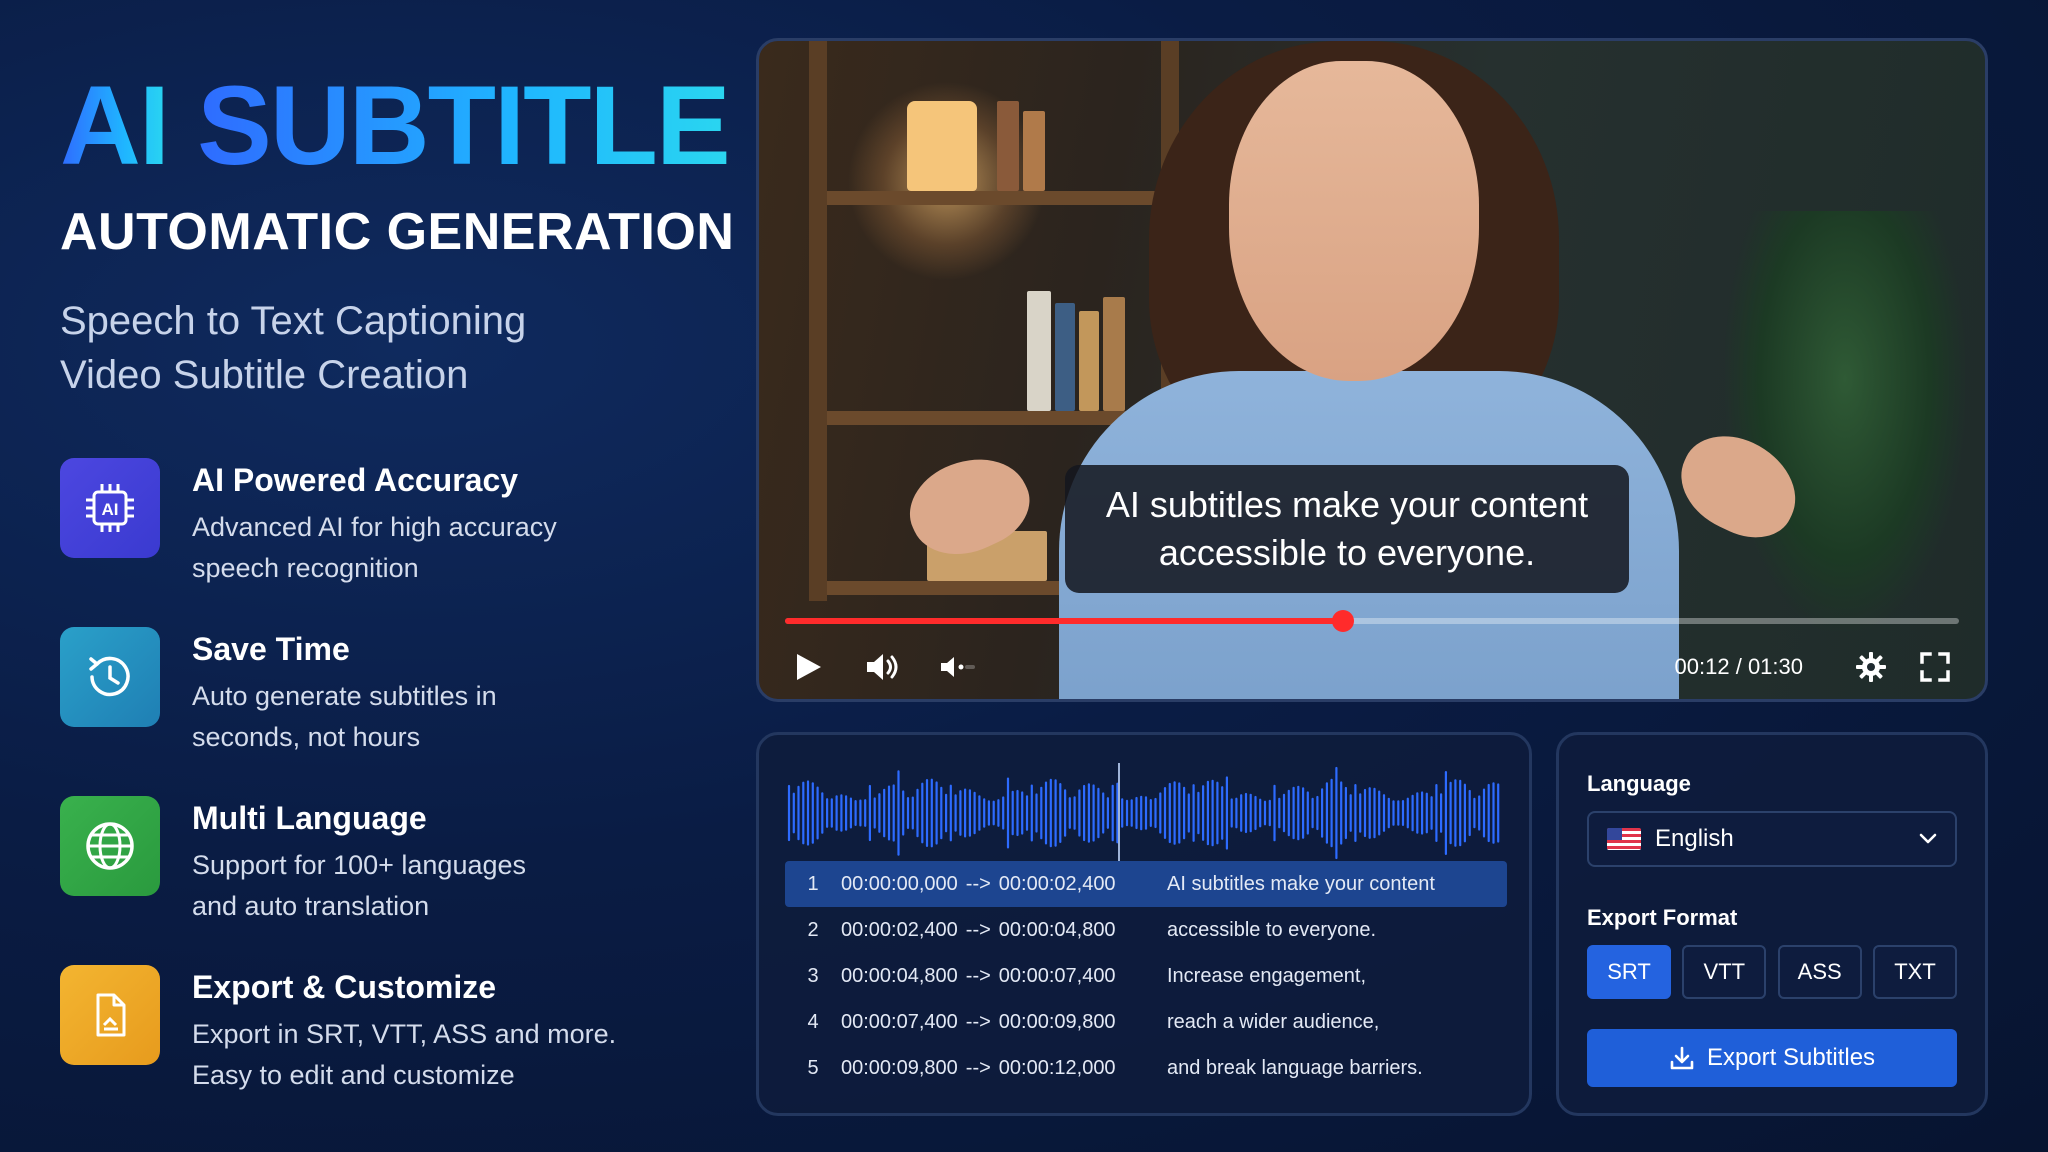 This screenshot has height=1152, width=2048. What do you see at coordinates (899, 1021) in the screenshot?
I see `timecode-start: 00:00:07,400` at bounding box center [899, 1021].